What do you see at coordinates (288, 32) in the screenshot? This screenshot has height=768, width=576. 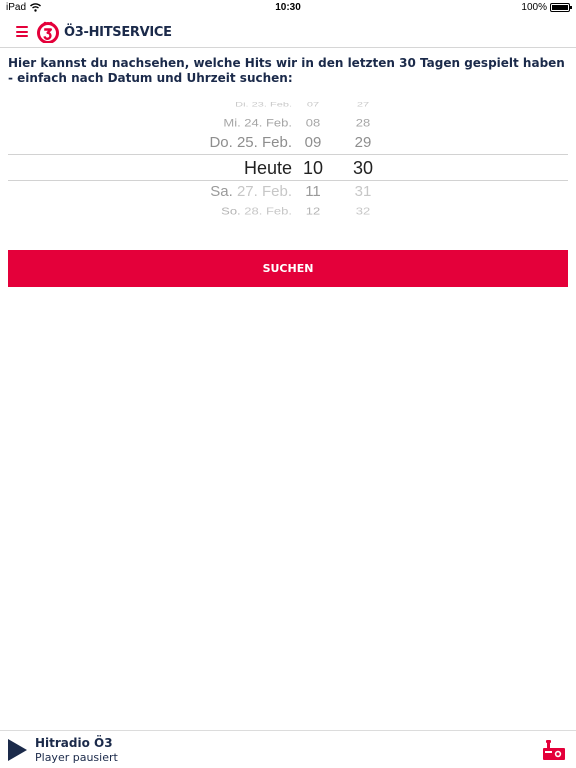 I see `app-header: Ö3-HITSERVICE` at bounding box center [288, 32].